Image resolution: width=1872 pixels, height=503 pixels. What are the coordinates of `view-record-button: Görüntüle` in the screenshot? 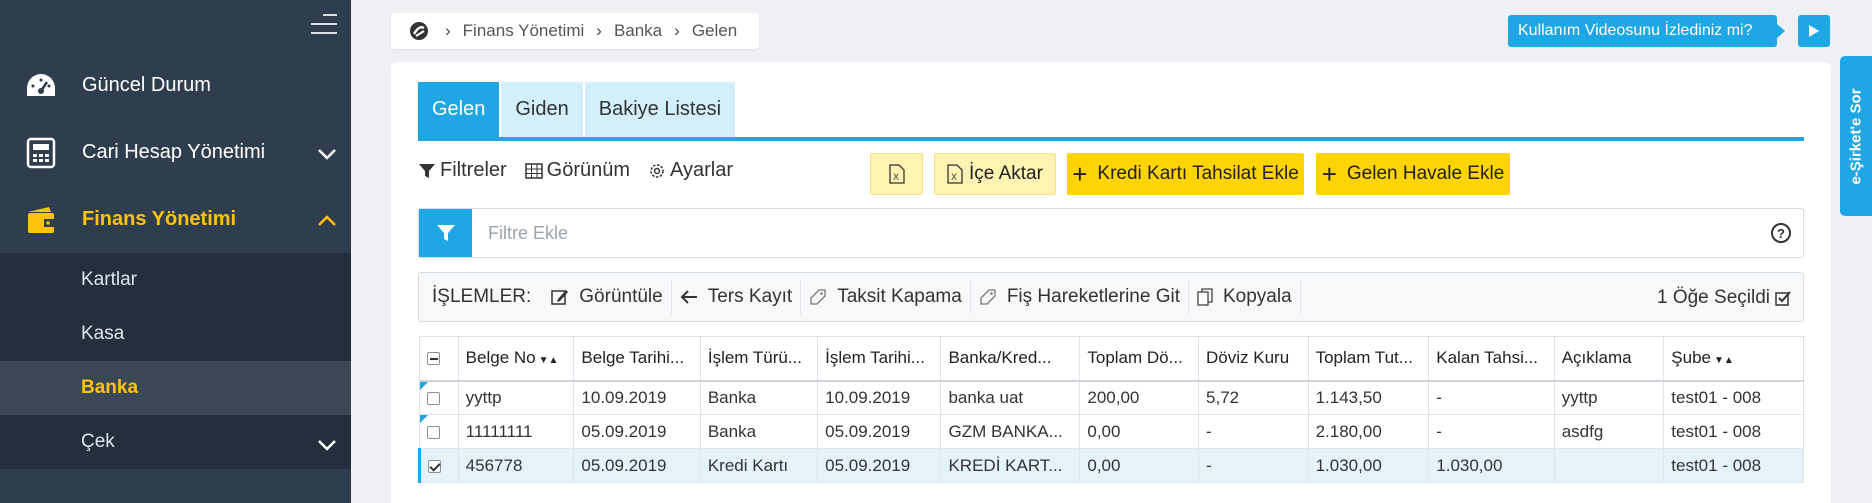 It's located at (607, 297).